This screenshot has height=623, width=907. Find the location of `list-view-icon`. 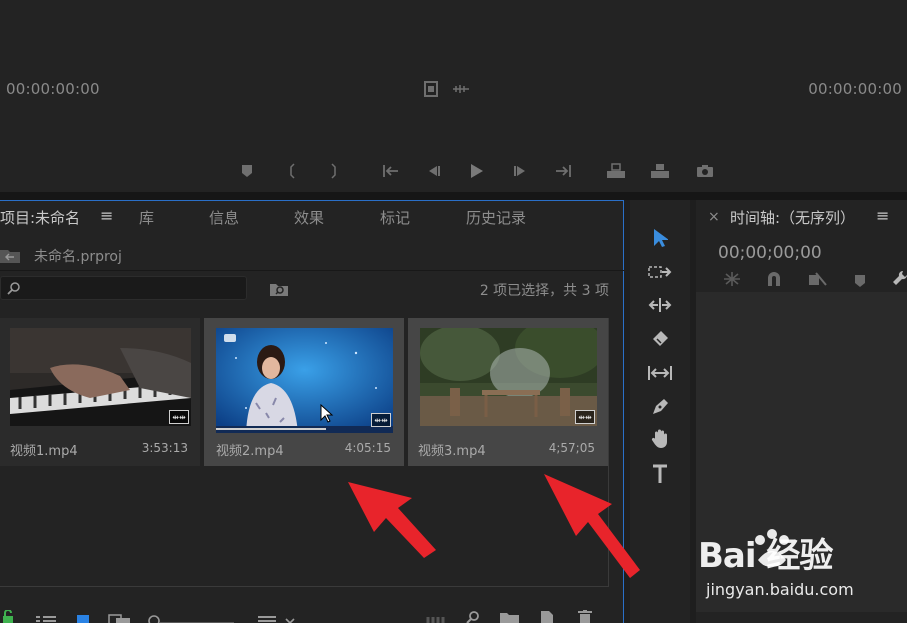

list-view-icon is located at coordinates (46, 617).